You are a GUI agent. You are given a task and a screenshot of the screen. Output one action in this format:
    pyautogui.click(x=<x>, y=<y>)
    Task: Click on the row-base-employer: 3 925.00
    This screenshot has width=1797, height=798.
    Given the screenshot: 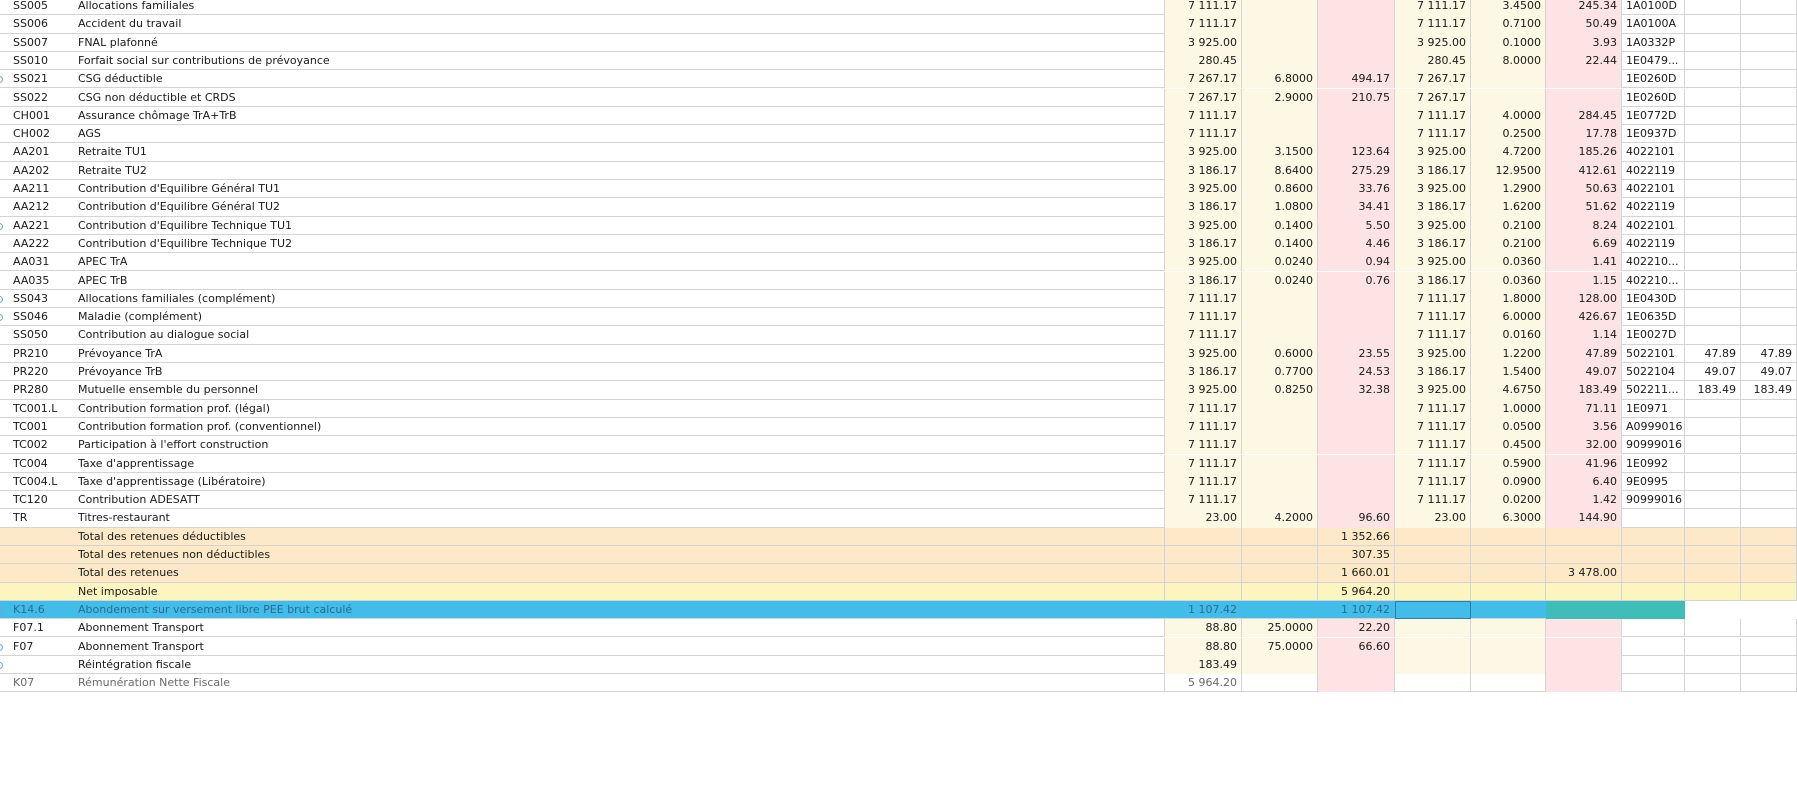 What is the action you would take?
    pyautogui.click(x=1433, y=390)
    